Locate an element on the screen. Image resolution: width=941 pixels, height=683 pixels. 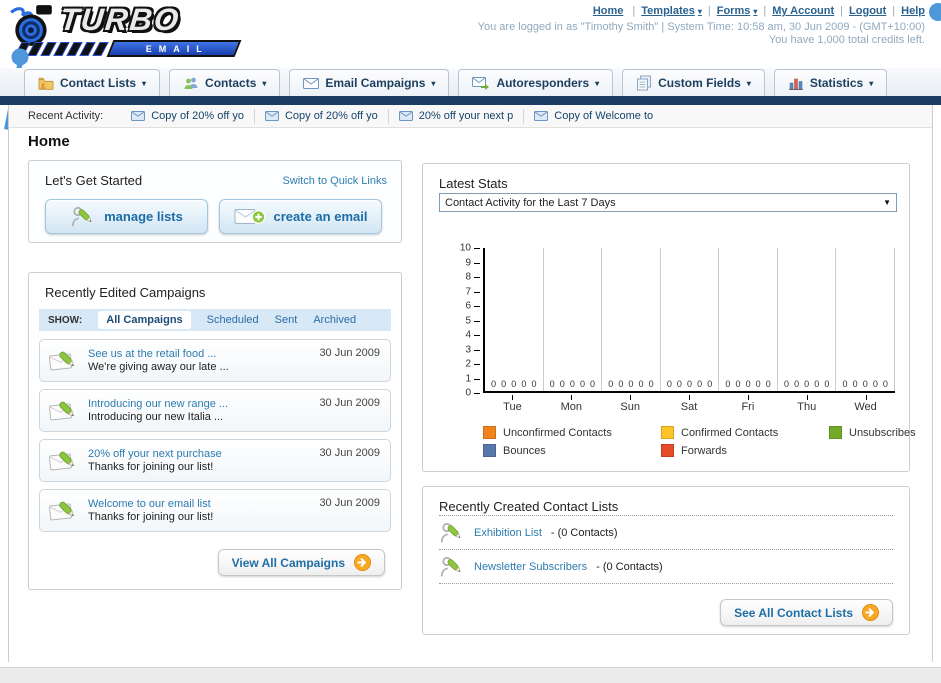
contact-list-link: Newsletter Subscribers is located at coordinates (530, 567).